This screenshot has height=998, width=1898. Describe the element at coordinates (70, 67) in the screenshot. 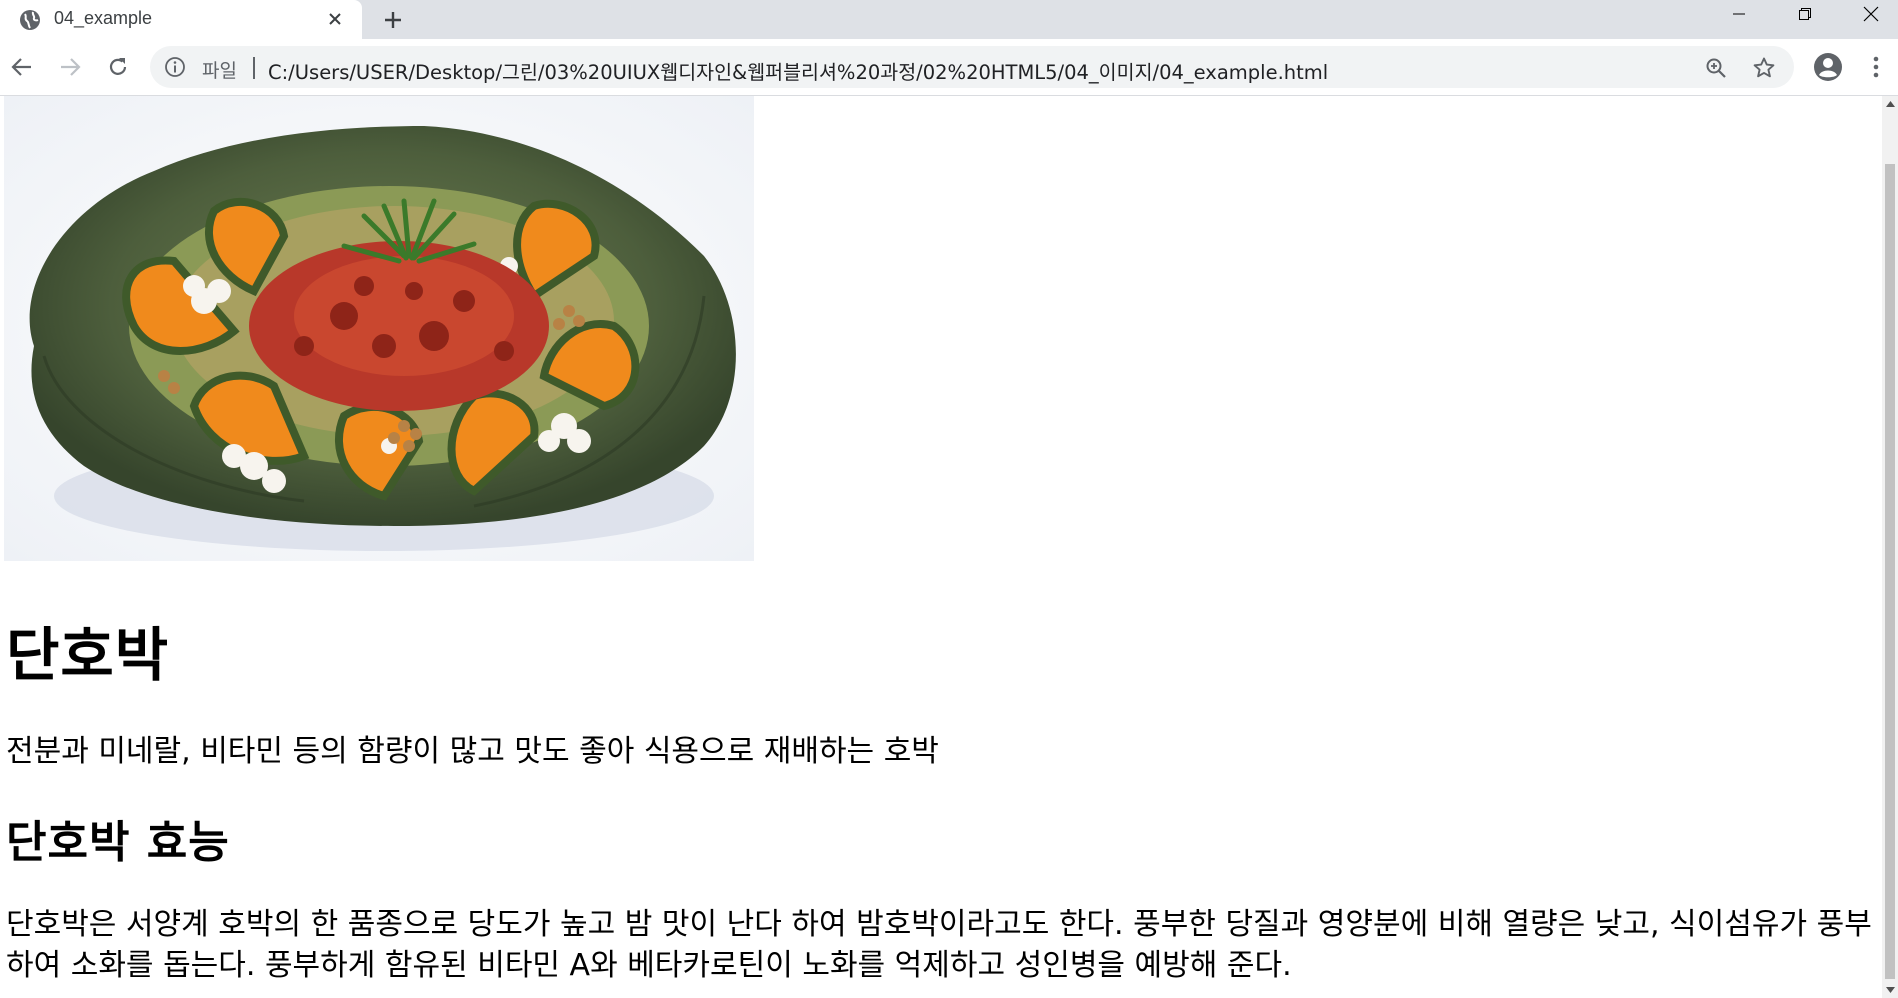

I see `arrow-right-icon` at that location.